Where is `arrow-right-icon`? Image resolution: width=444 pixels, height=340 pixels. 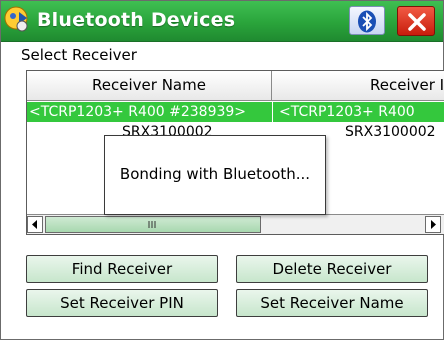
arrow-right-icon is located at coordinates (433, 224).